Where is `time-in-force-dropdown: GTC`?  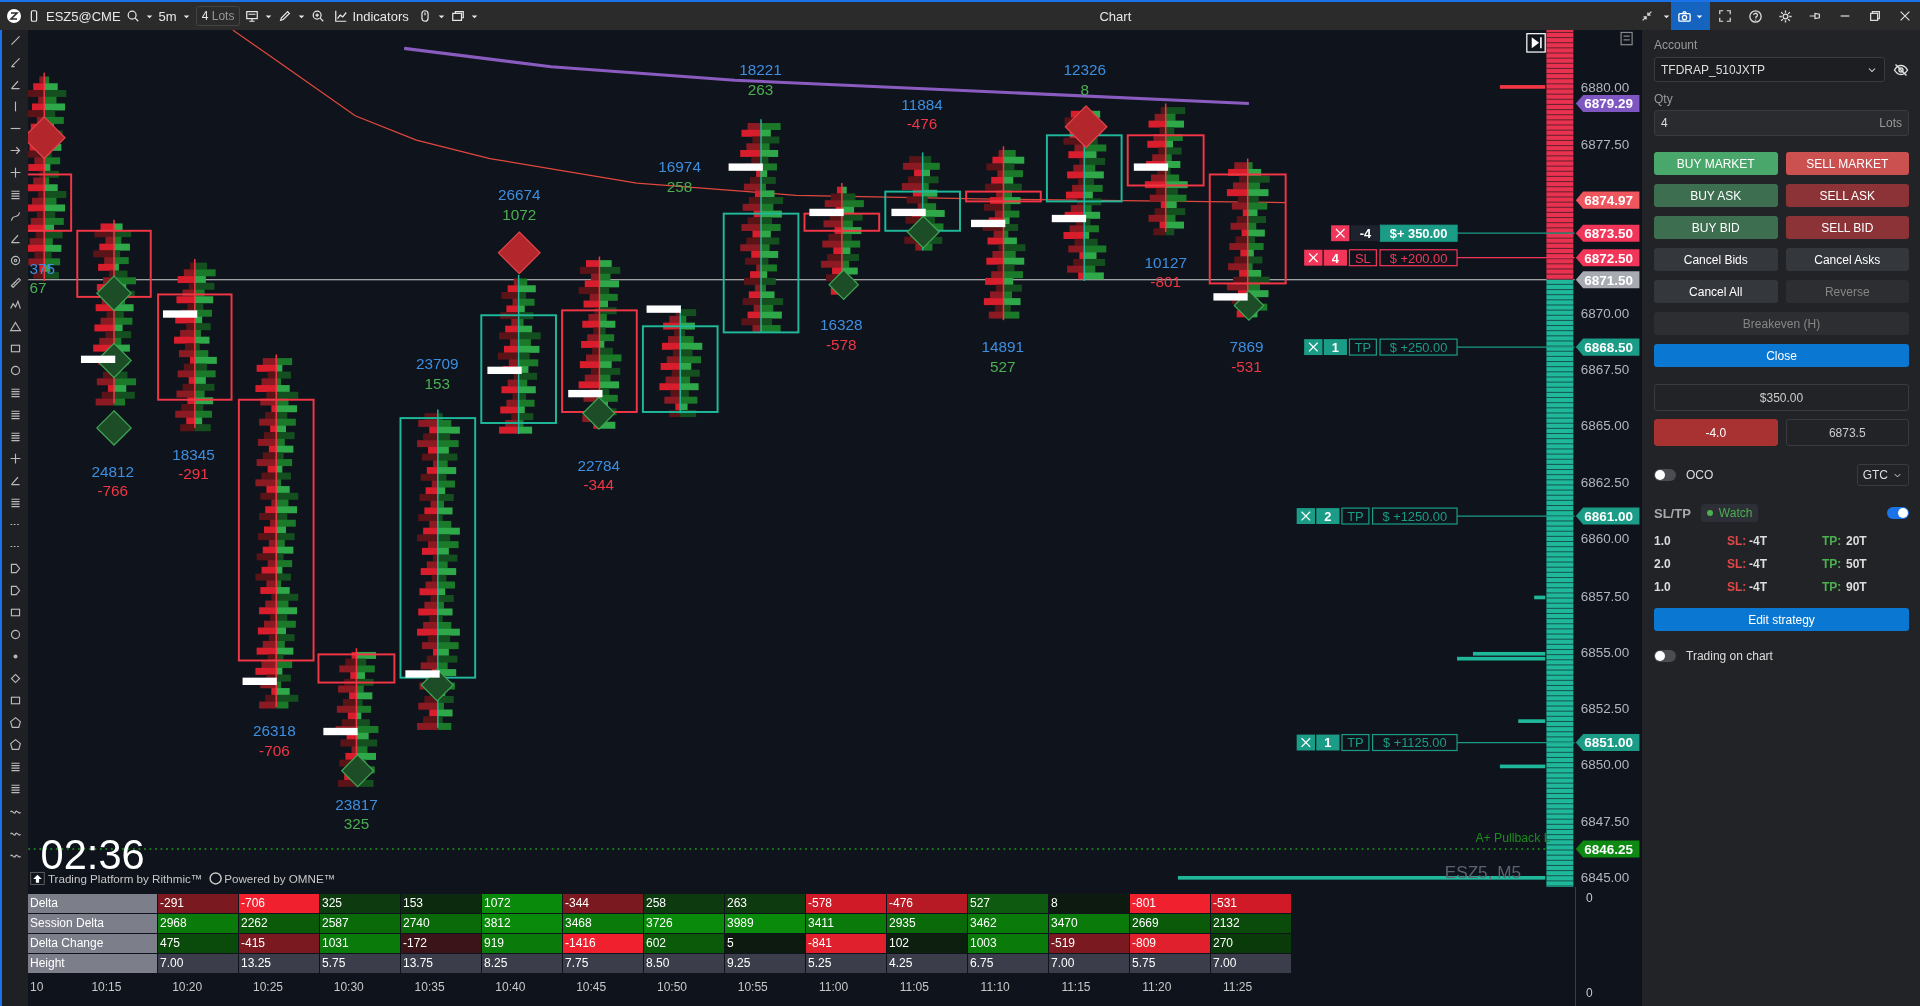 time-in-force-dropdown: GTC is located at coordinates (1882, 475).